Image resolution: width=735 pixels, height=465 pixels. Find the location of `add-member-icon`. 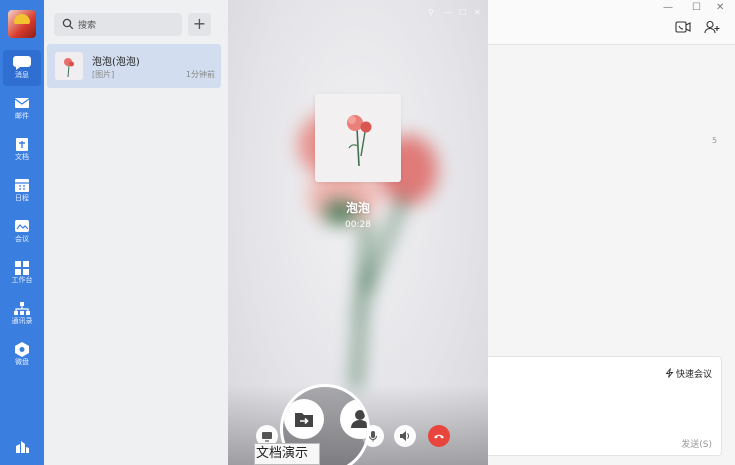

add-member-icon is located at coordinates (712, 27).